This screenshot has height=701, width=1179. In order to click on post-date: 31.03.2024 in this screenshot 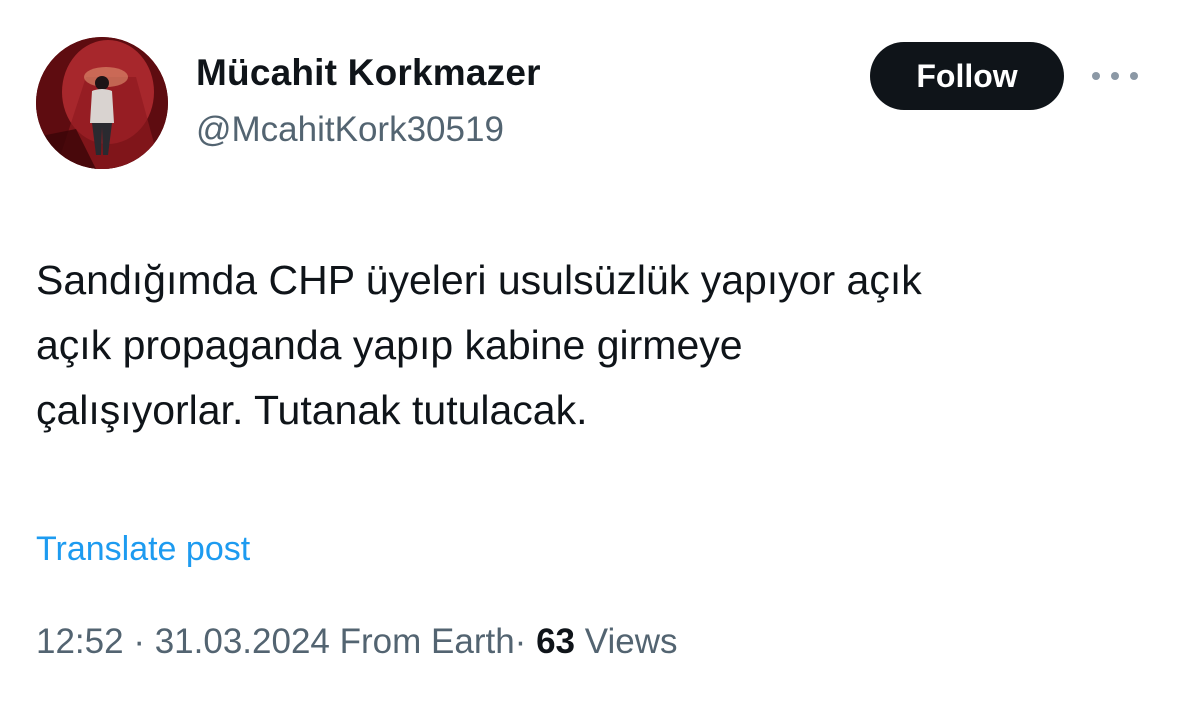, I will do `click(242, 641)`.